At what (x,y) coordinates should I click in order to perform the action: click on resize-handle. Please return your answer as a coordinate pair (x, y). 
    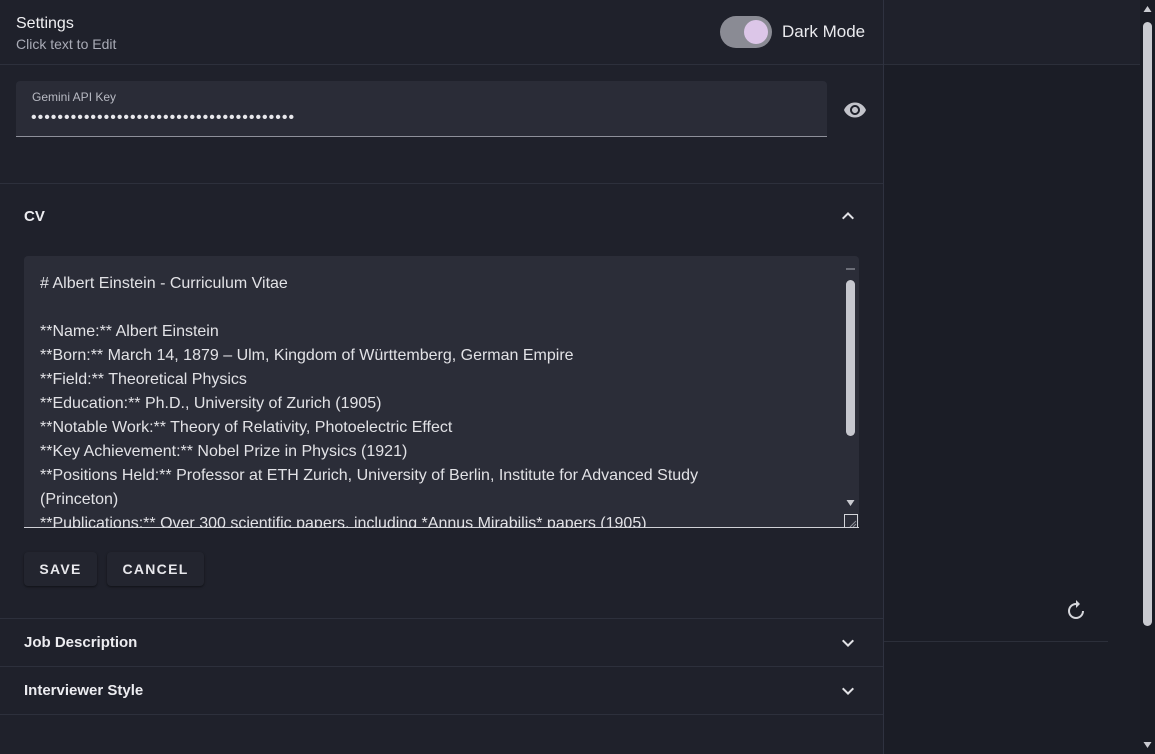
    Looking at the image, I should click on (851, 520).